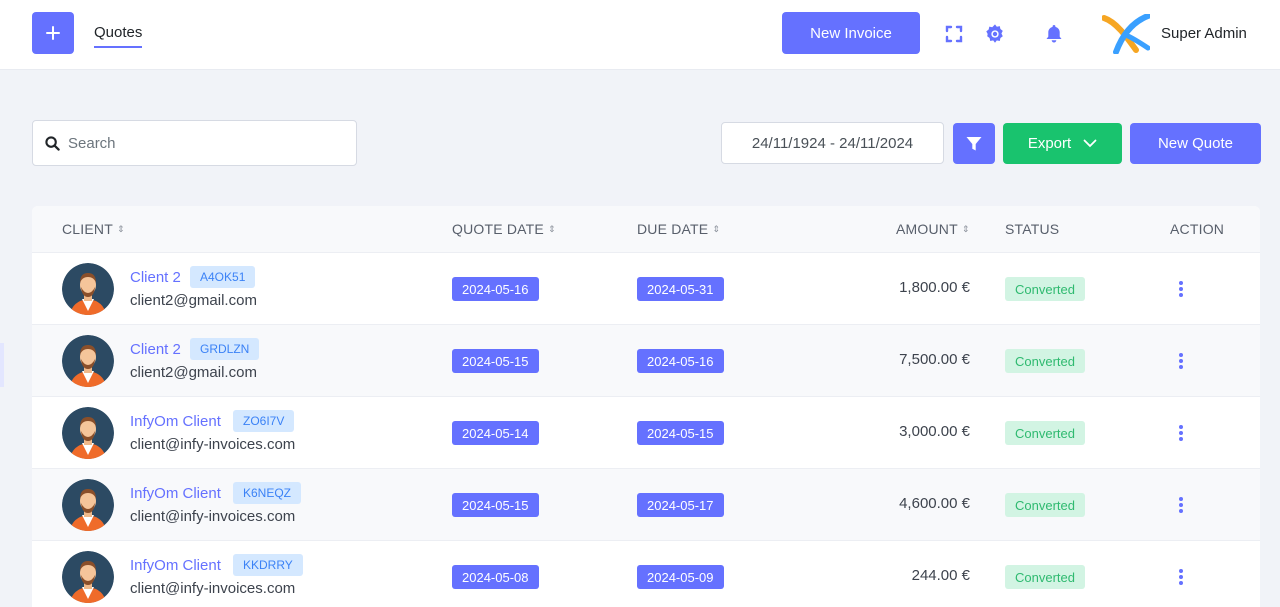 The image size is (1280, 607). What do you see at coordinates (1204, 33) in the screenshot?
I see `user-name: Super Admin` at bounding box center [1204, 33].